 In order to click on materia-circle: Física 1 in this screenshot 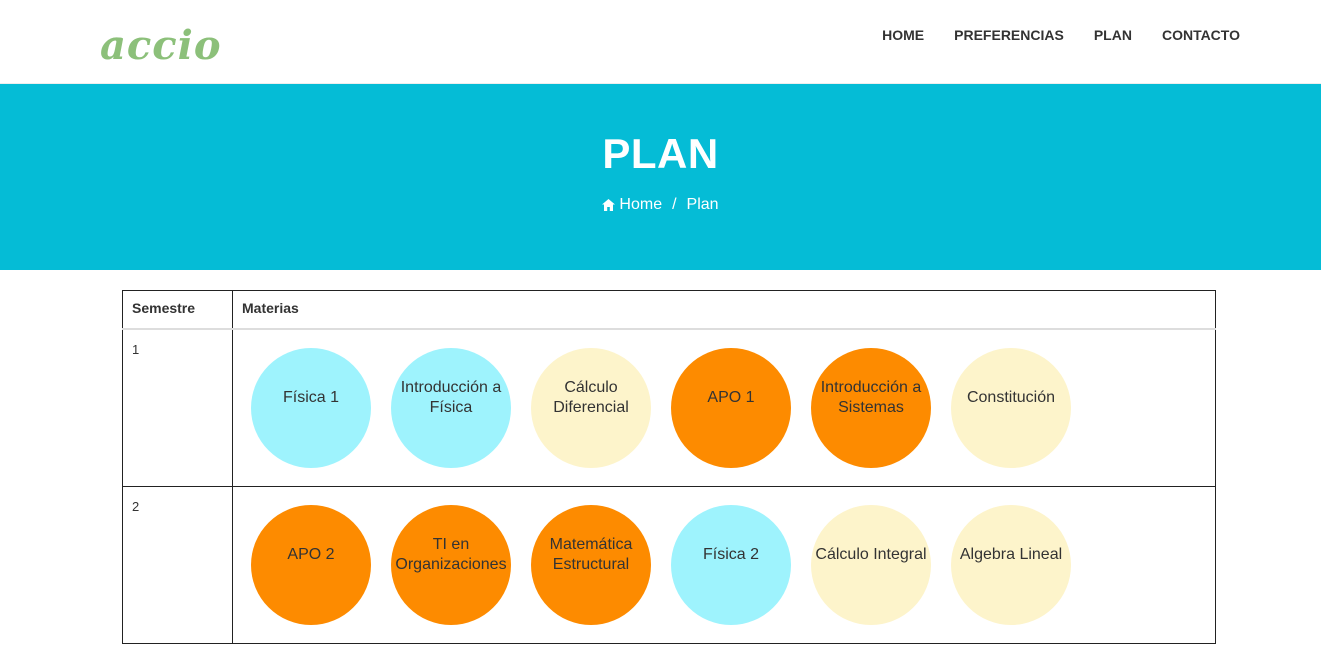, I will do `click(311, 407)`.